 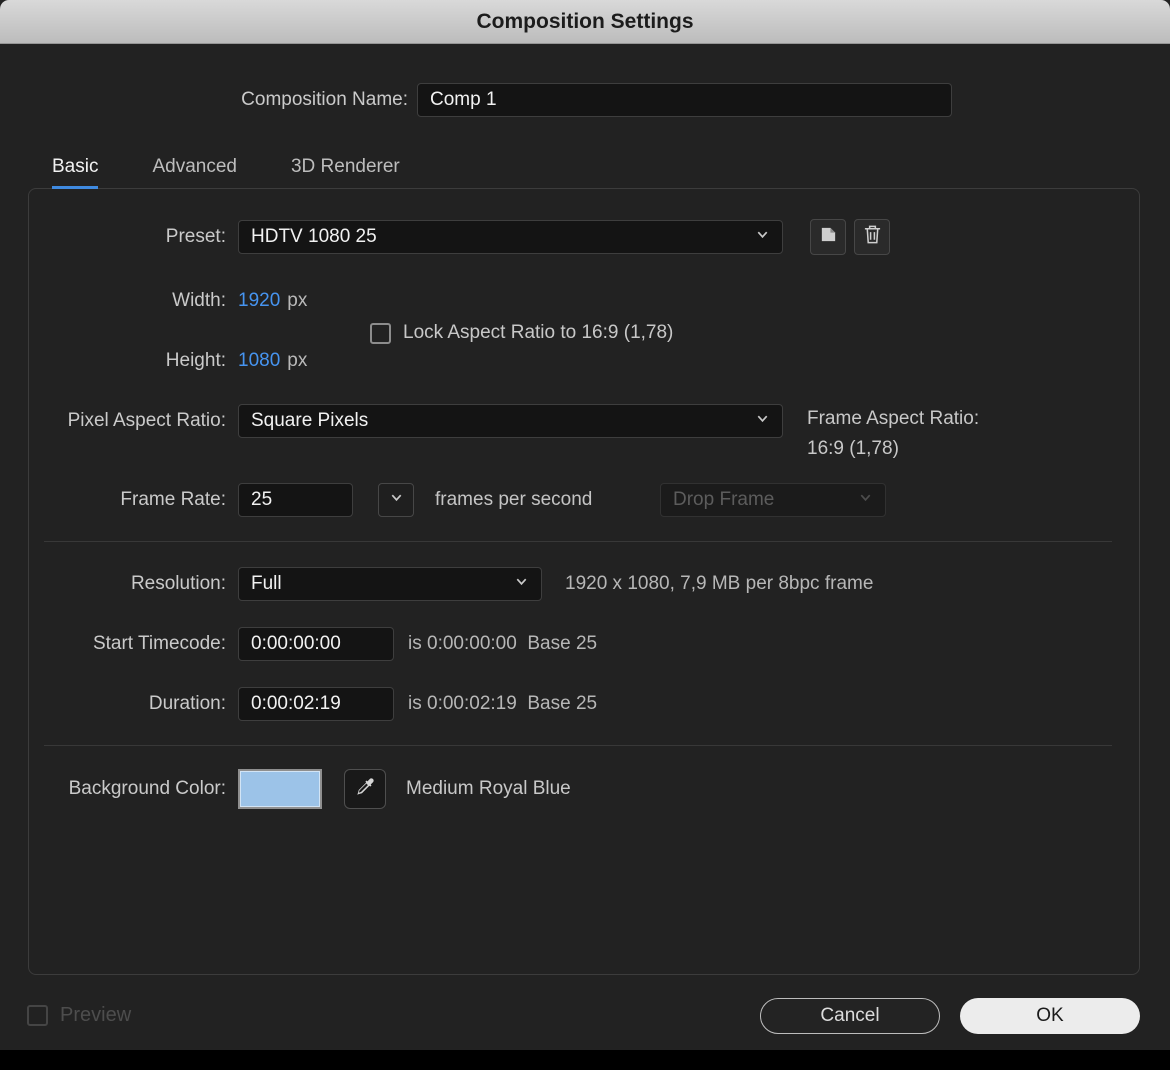 What do you see at coordinates (37, 1015) in the screenshot?
I see `preview-checkbox` at bounding box center [37, 1015].